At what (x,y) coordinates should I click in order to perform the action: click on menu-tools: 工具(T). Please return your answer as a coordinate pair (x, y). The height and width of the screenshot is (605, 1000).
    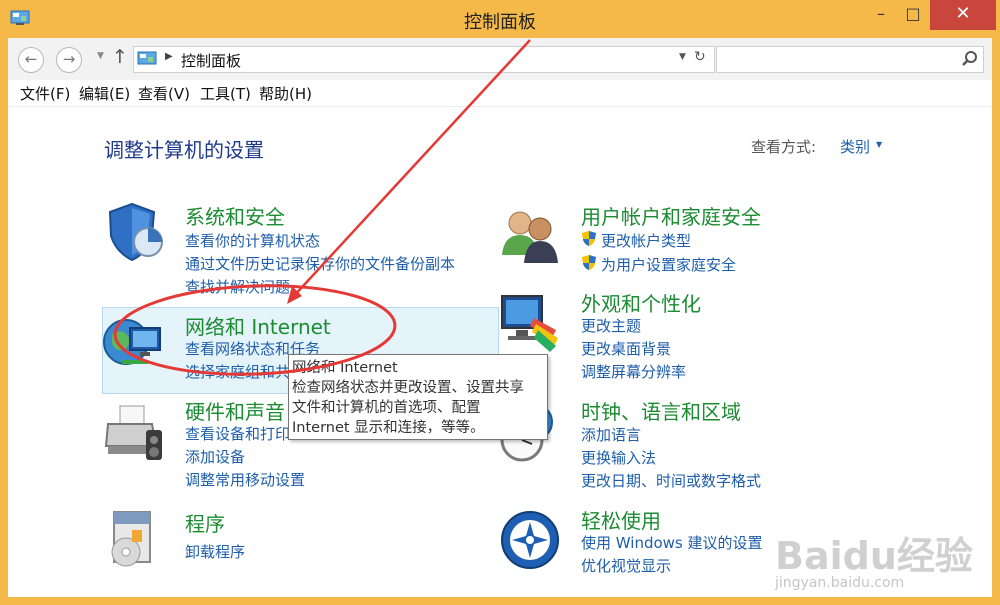
    Looking at the image, I should click on (225, 93).